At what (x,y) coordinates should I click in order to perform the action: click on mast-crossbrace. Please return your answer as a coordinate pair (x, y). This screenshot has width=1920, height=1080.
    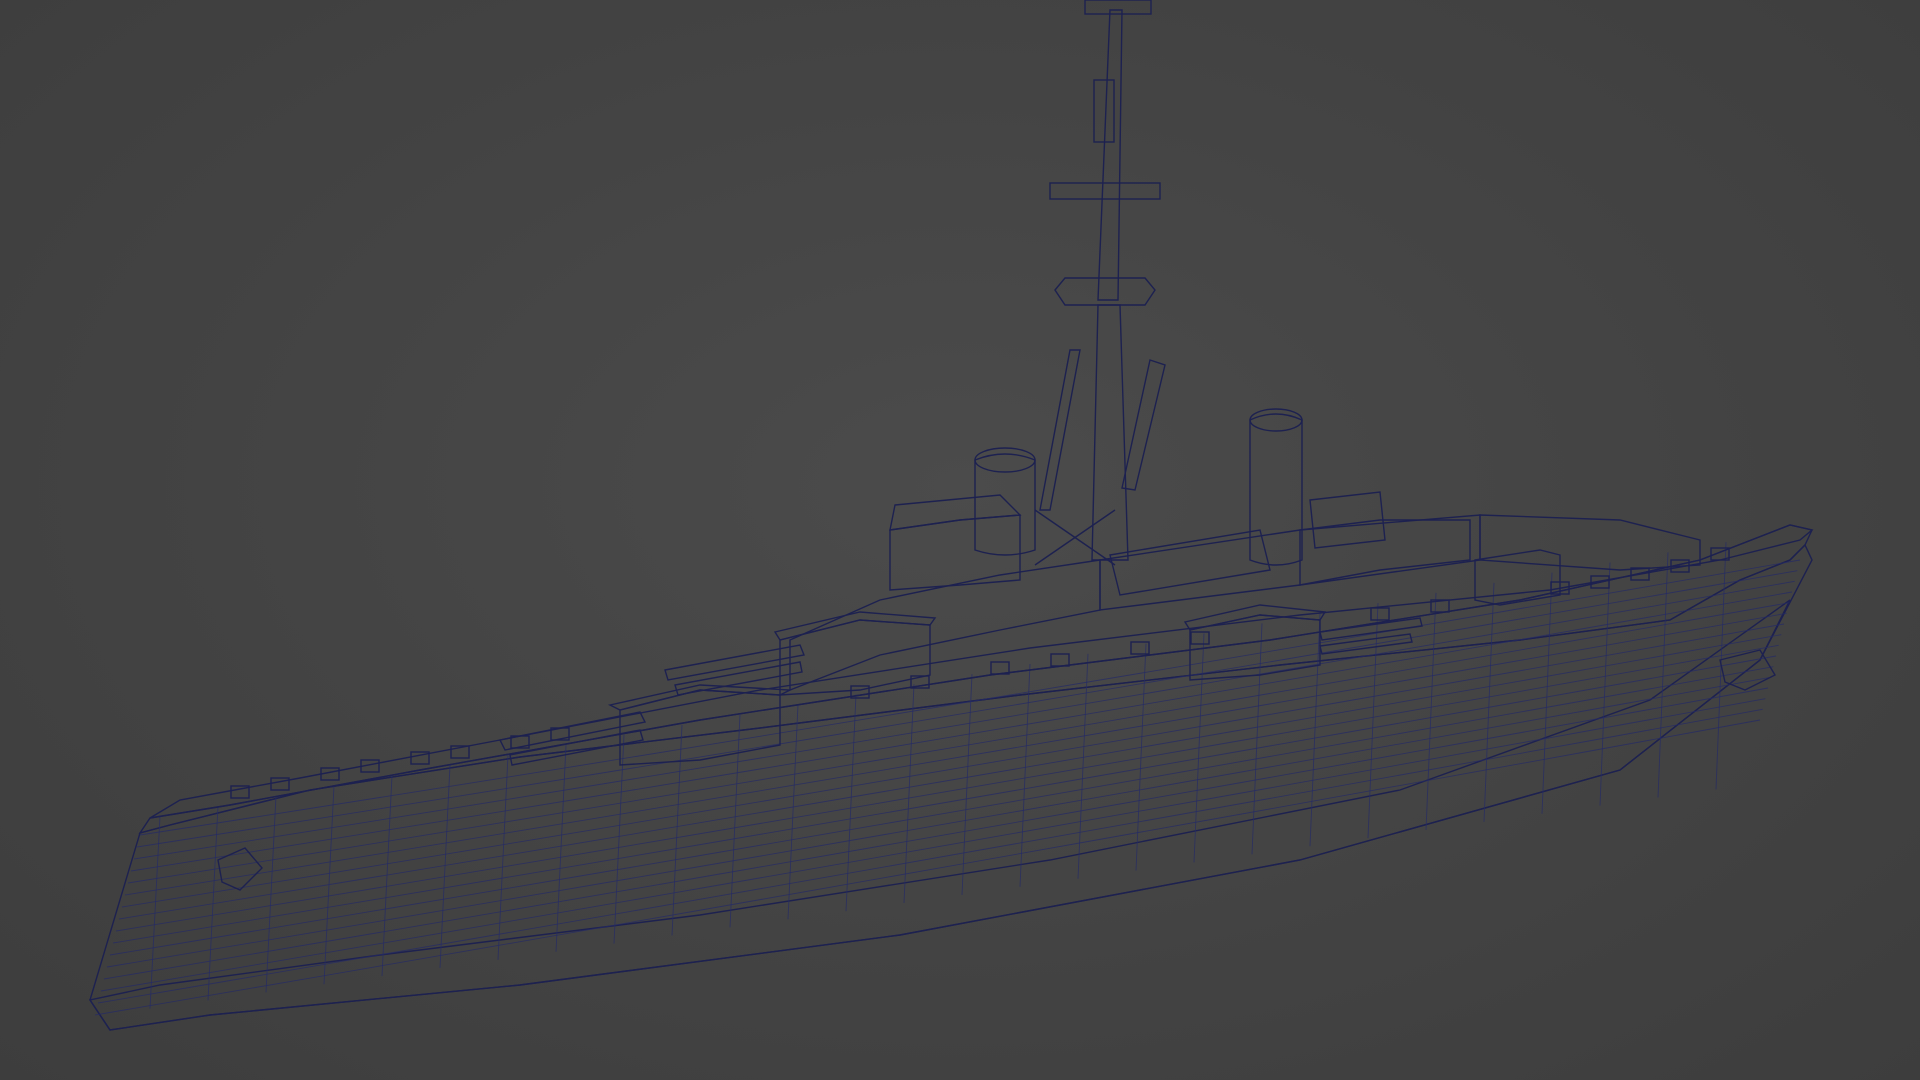
    Looking at the image, I should click on (1075, 537).